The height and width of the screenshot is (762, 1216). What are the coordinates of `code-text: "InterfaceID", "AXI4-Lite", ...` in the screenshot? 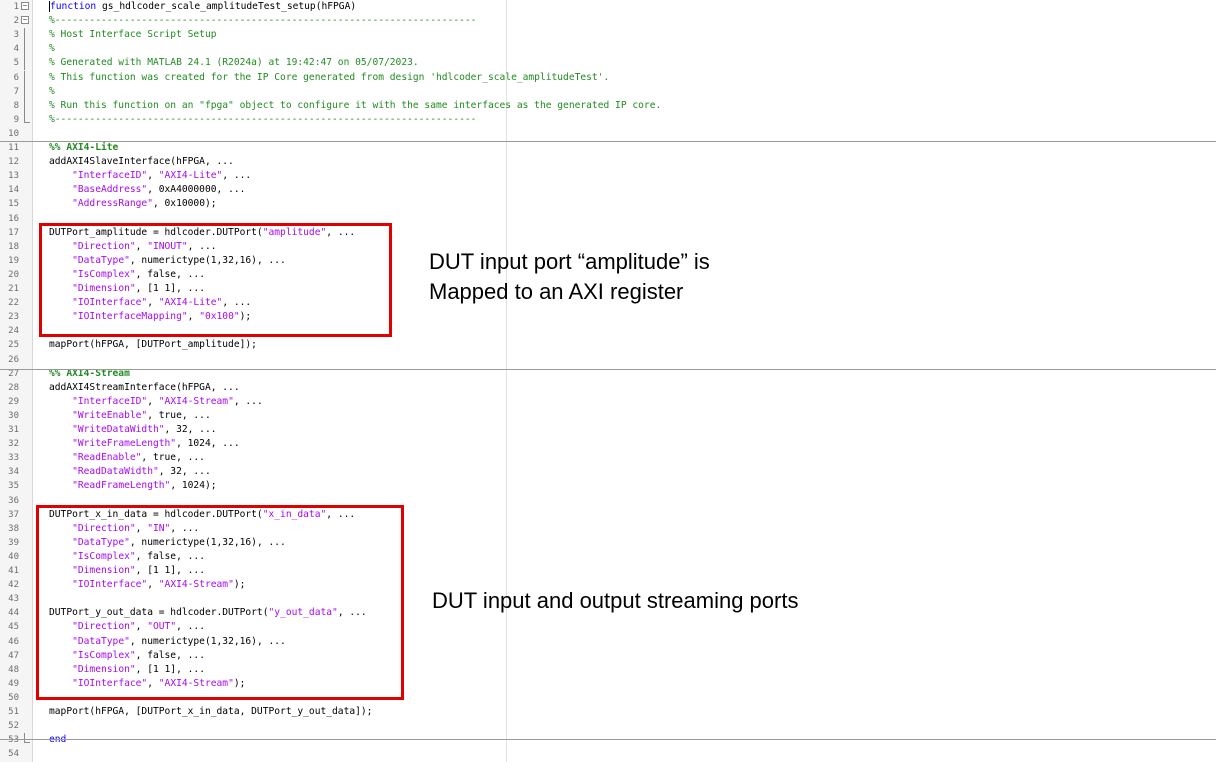 It's located at (150, 176).